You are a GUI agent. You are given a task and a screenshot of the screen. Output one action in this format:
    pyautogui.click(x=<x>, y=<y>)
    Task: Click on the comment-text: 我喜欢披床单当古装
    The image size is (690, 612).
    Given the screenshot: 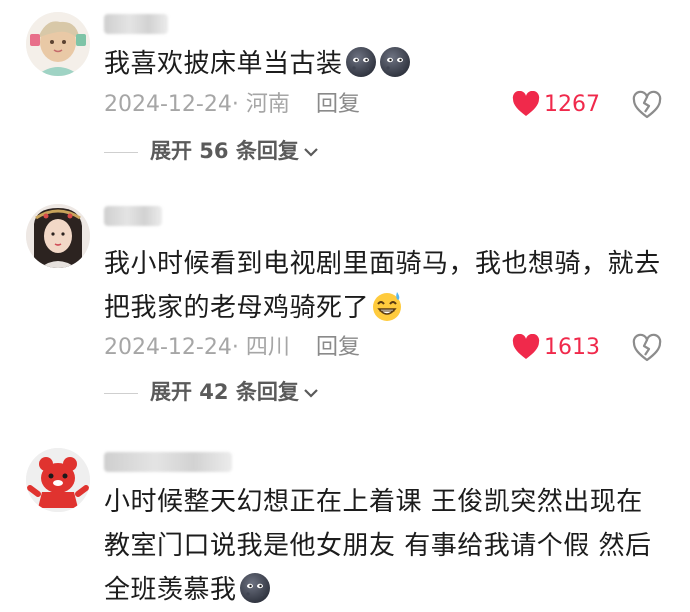 What is the action you would take?
    pyautogui.click(x=389, y=64)
    